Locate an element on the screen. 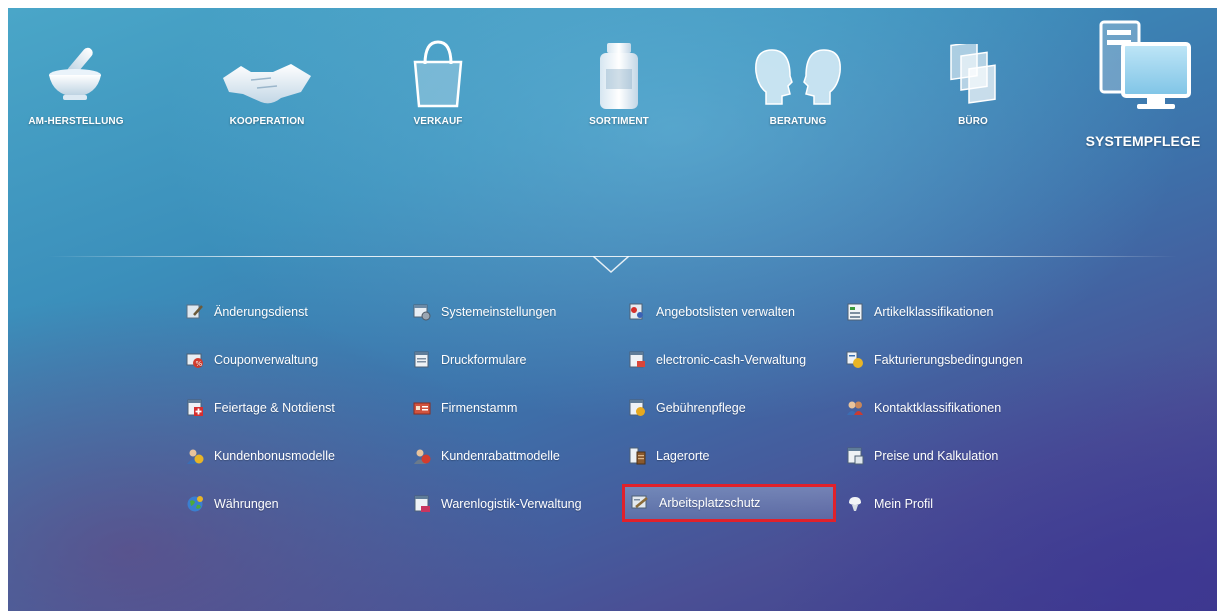 This screenshot has height=611, width=1217. menu-item-label: Fakturierungsbedingungen is located at coordinates (948, 360).